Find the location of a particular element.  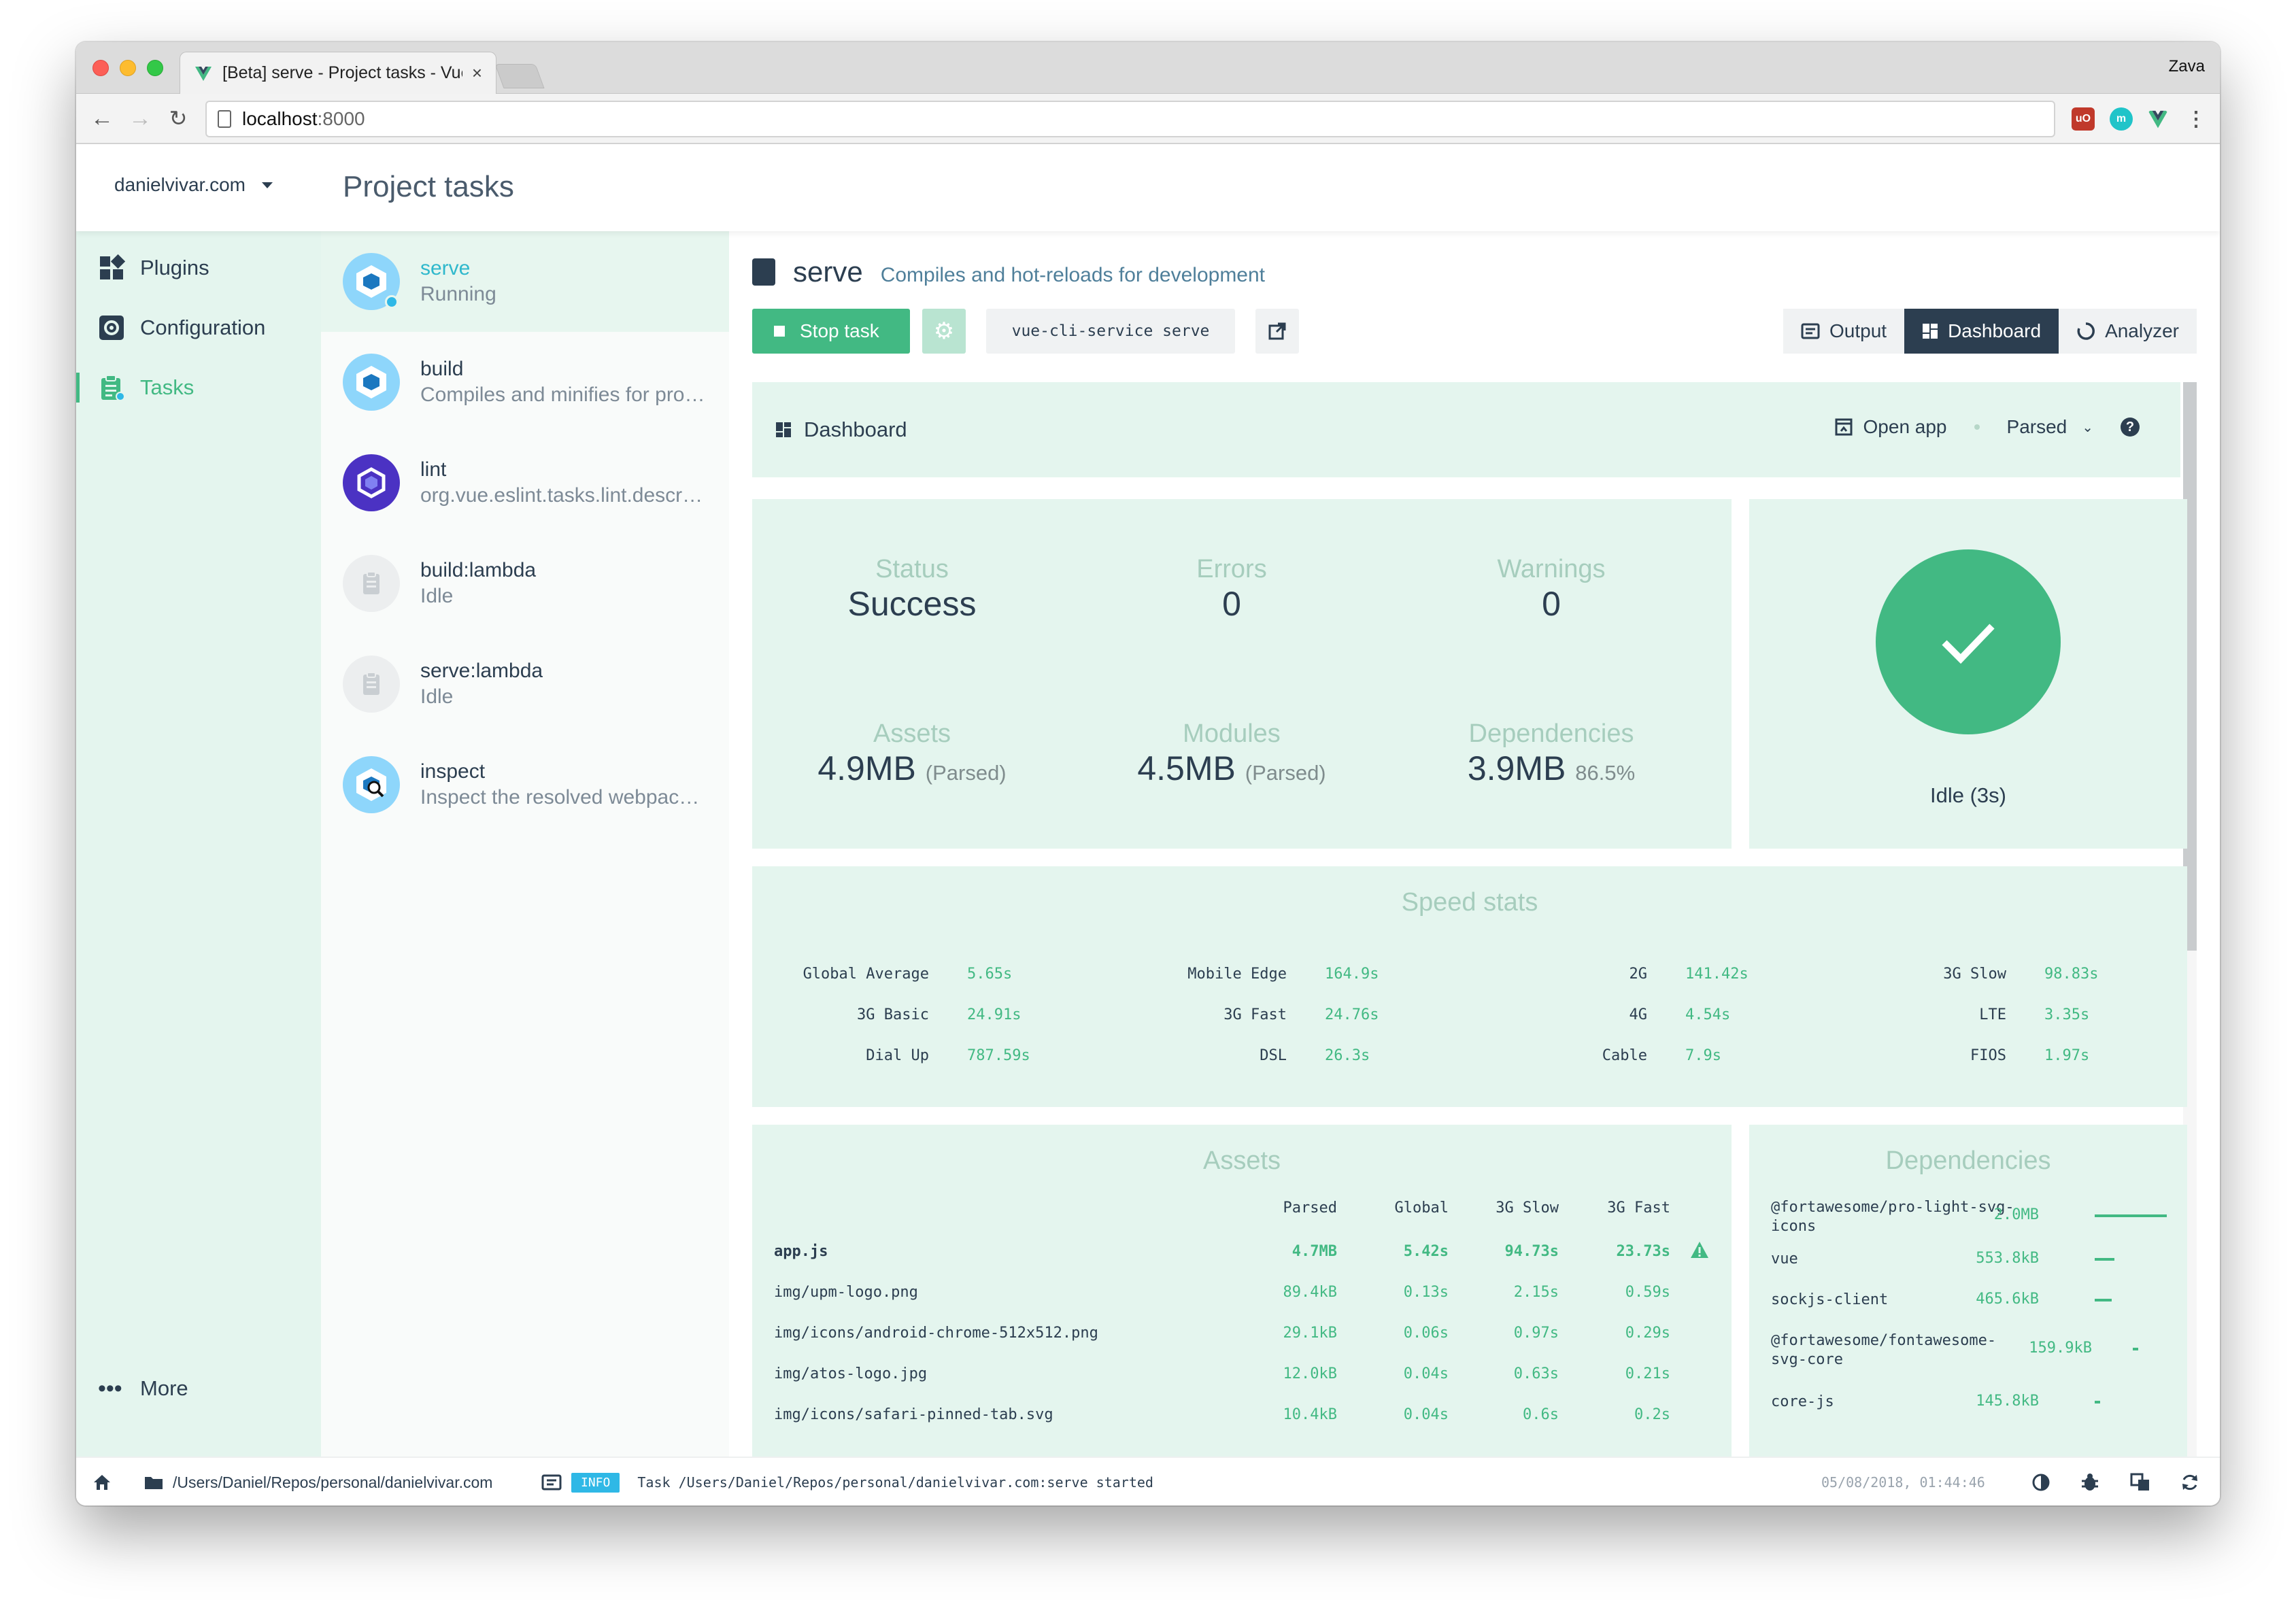

new-tab-button is located at coordinates (519, 76).